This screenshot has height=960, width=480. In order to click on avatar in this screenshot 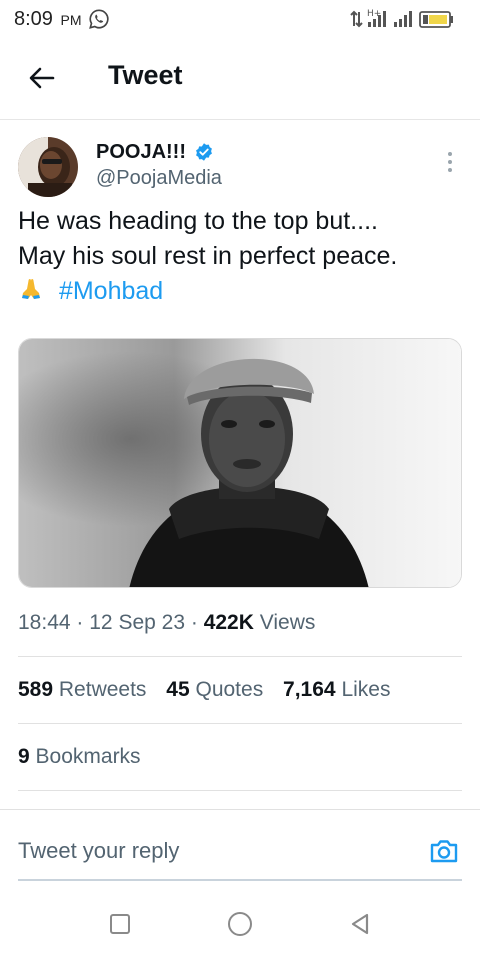, I will do `click(48, 167)`.